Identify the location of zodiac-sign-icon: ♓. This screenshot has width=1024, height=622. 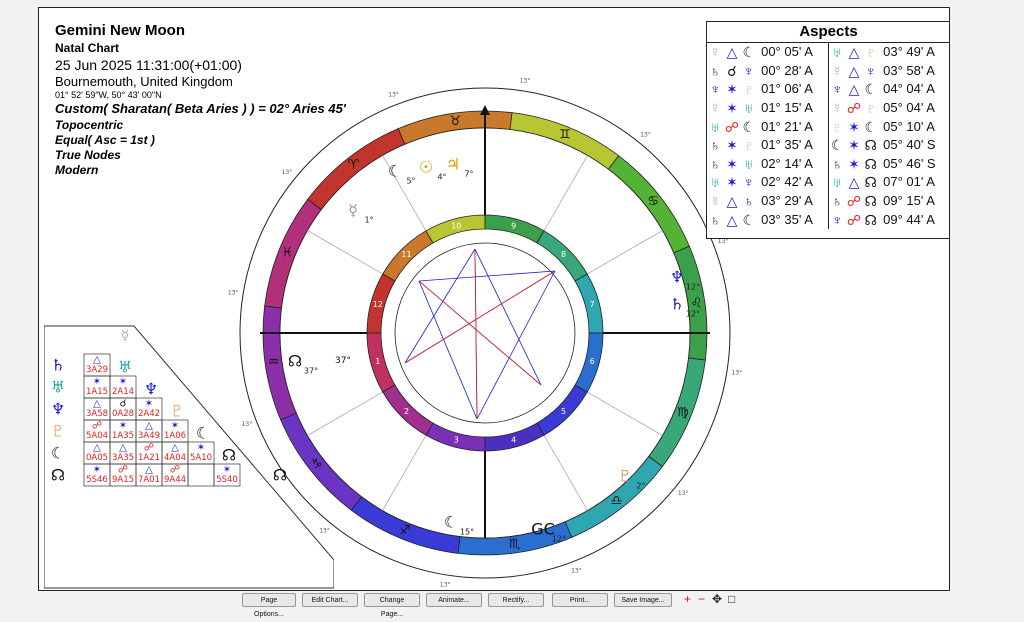
(287, 253).